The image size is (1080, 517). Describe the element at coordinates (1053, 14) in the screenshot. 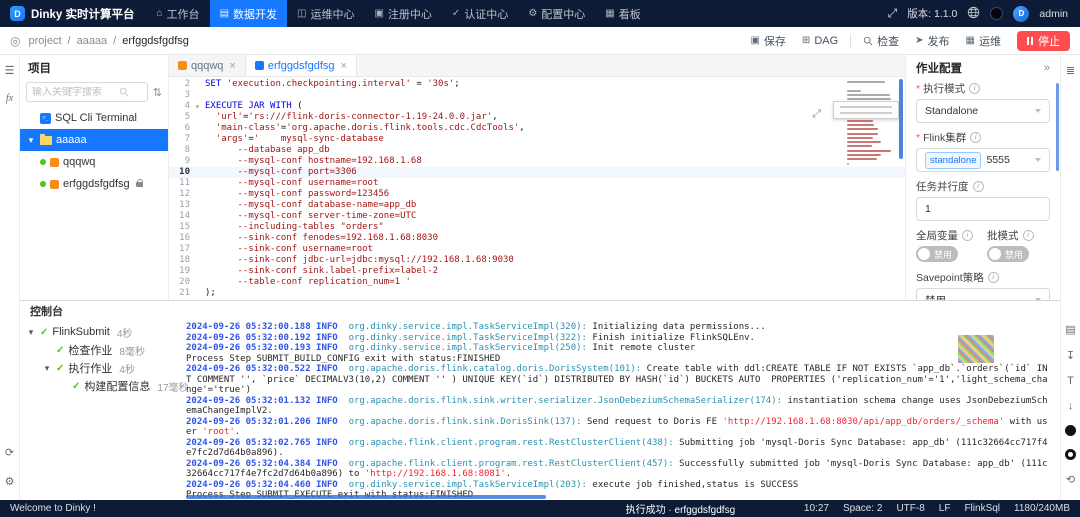

I see `username: admin` at that location.